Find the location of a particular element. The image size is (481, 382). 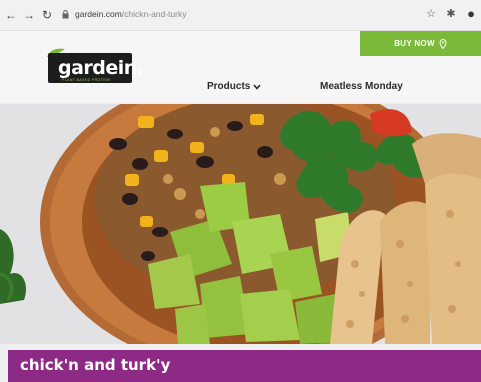

buy-now-label: BUY NOW is located at coordinates (414, 43).